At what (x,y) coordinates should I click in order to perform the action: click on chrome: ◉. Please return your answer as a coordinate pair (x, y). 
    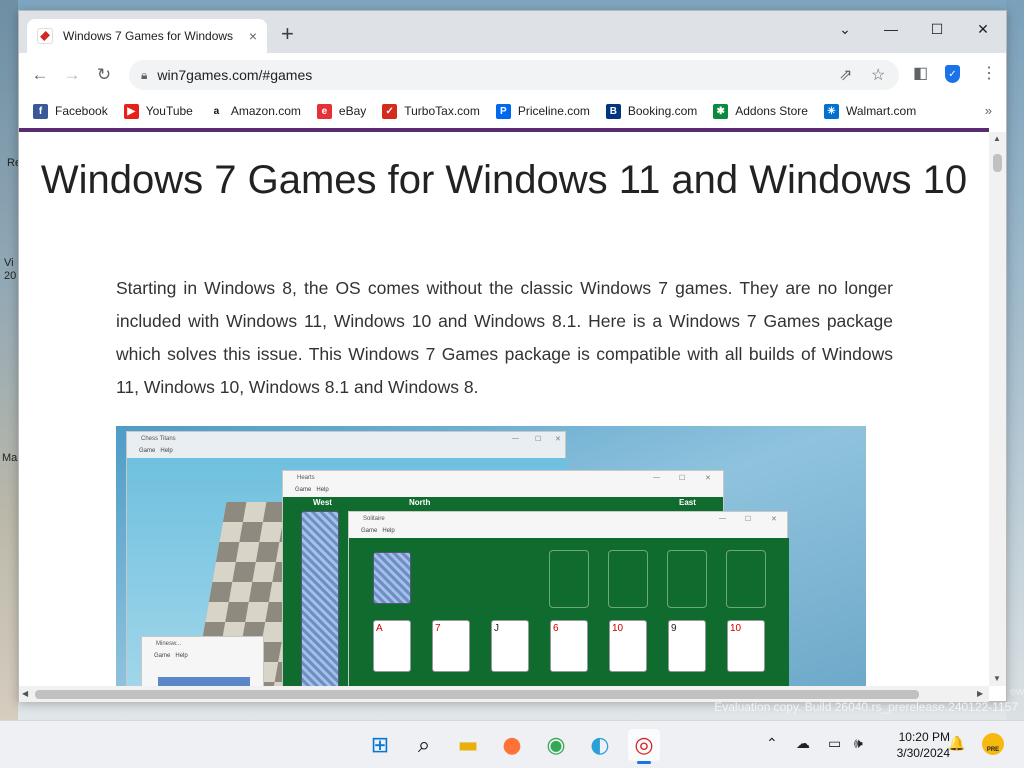
    Looking at the image, I should click on (556, 745).